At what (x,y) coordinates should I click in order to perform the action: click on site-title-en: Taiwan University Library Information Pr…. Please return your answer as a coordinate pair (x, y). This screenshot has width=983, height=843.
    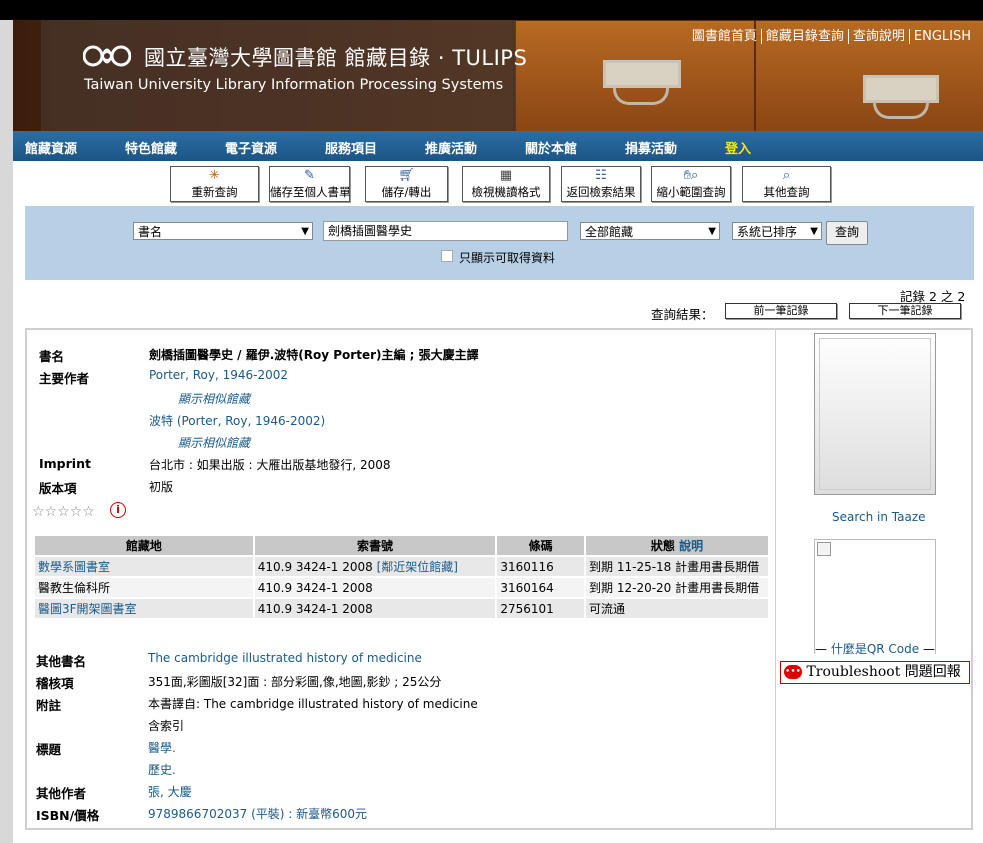
    Looking at the image, I should click on (294, 85).